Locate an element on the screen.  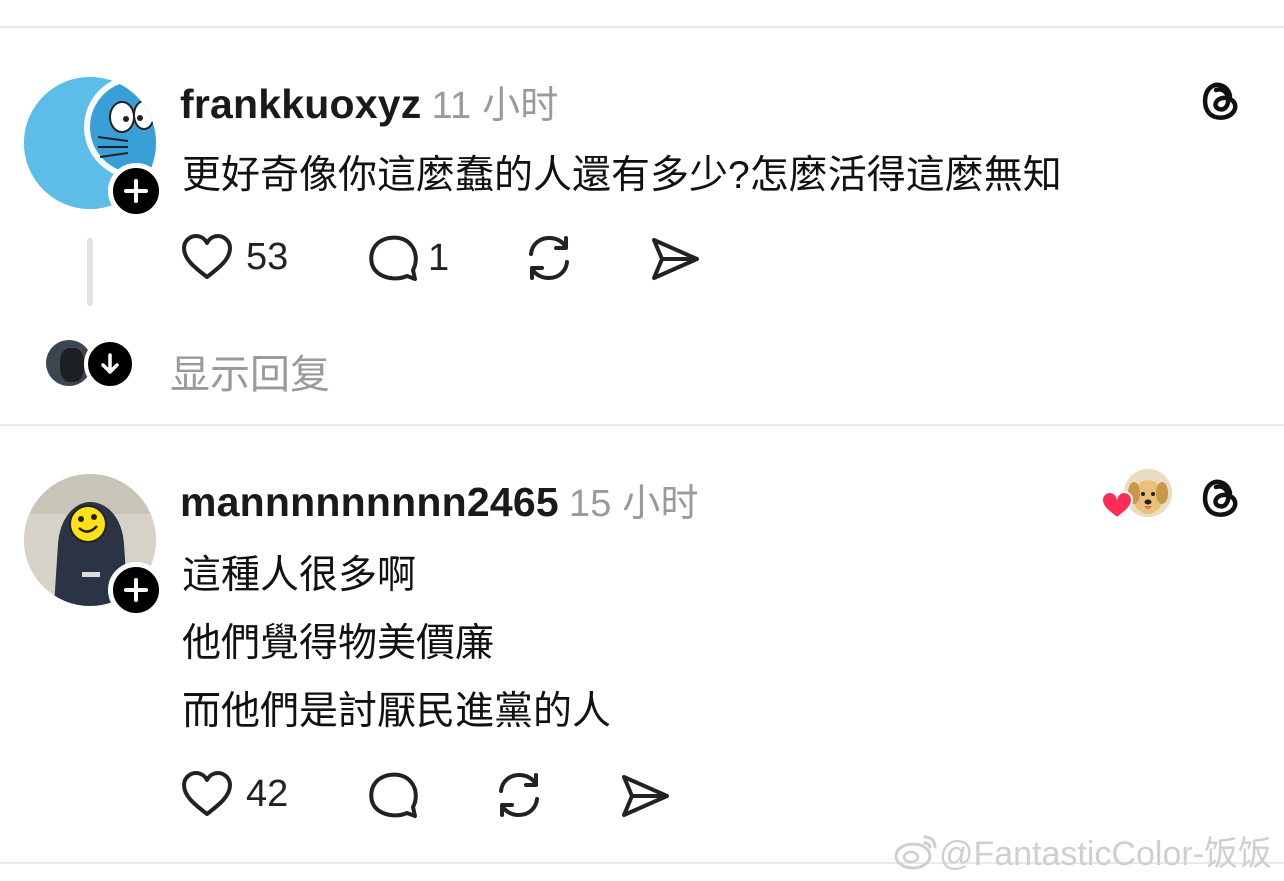
like-button: 42 is located at coordinates (234, 794).